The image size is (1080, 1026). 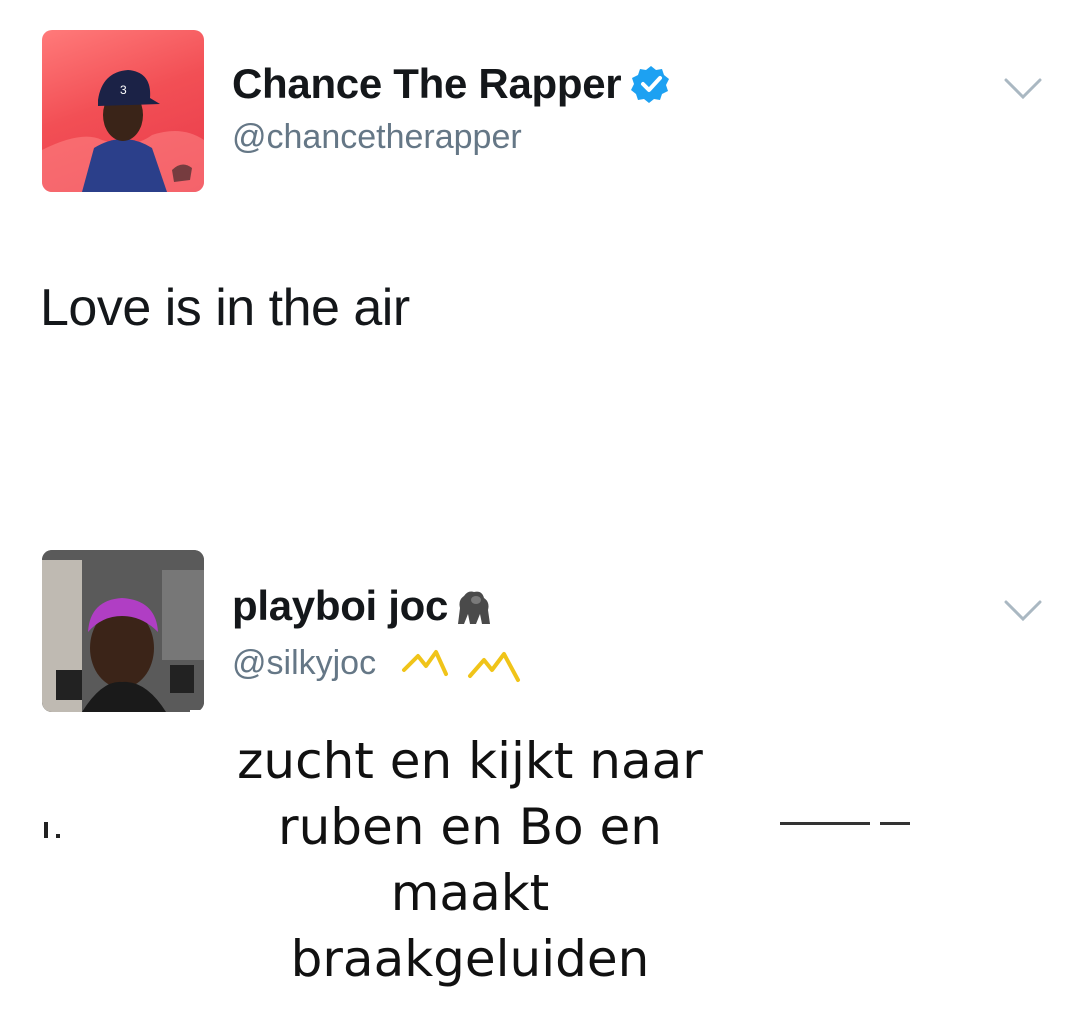 I want to click on handle-text: @silkyjoc, so click(x=304, y=663).